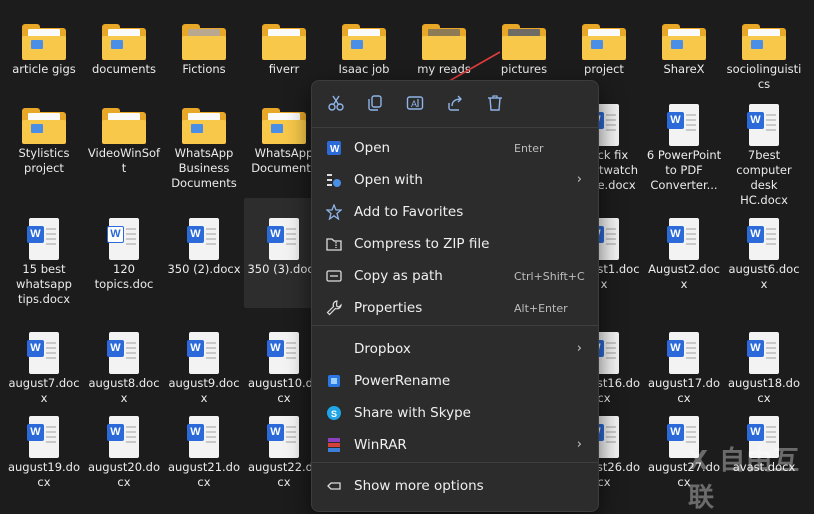 The width and height of the screenshot is (814, 514). Describe the element at coordinates (402, 381) in the screenshot. I see `menu-item-label: PowerRename` at that location.